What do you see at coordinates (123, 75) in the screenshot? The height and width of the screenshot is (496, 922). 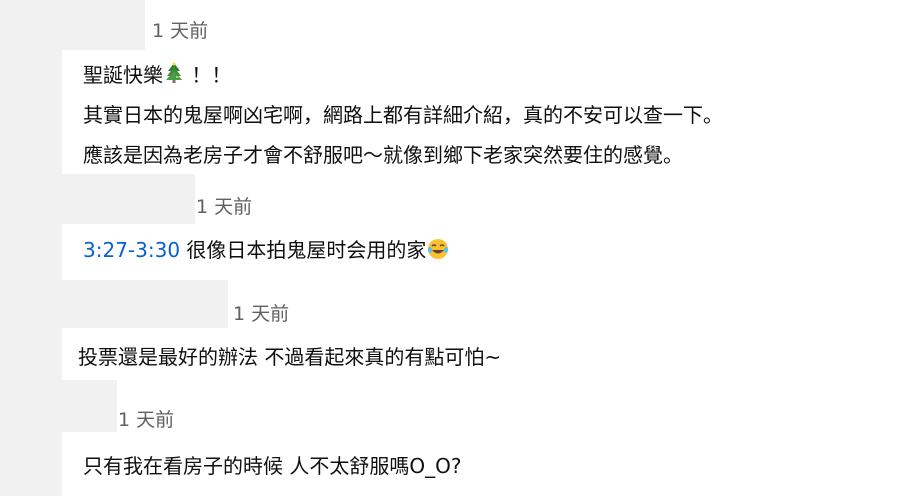 I see `comment-text: 聖誕快樂` at bounding box center [123, 75].